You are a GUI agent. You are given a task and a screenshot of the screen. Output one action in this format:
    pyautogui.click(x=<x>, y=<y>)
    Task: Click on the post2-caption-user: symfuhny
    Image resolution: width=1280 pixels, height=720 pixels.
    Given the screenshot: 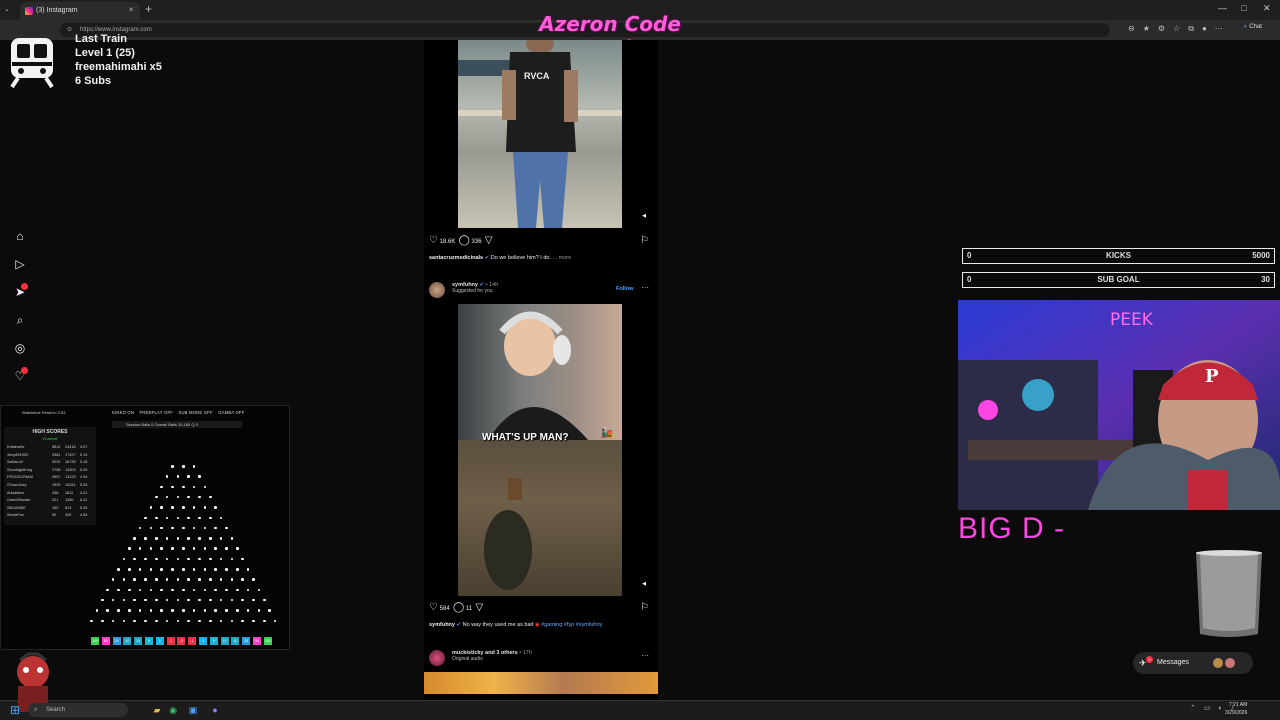 What is the action you would take?
    pyautogui.click(x=442, y=625)
    